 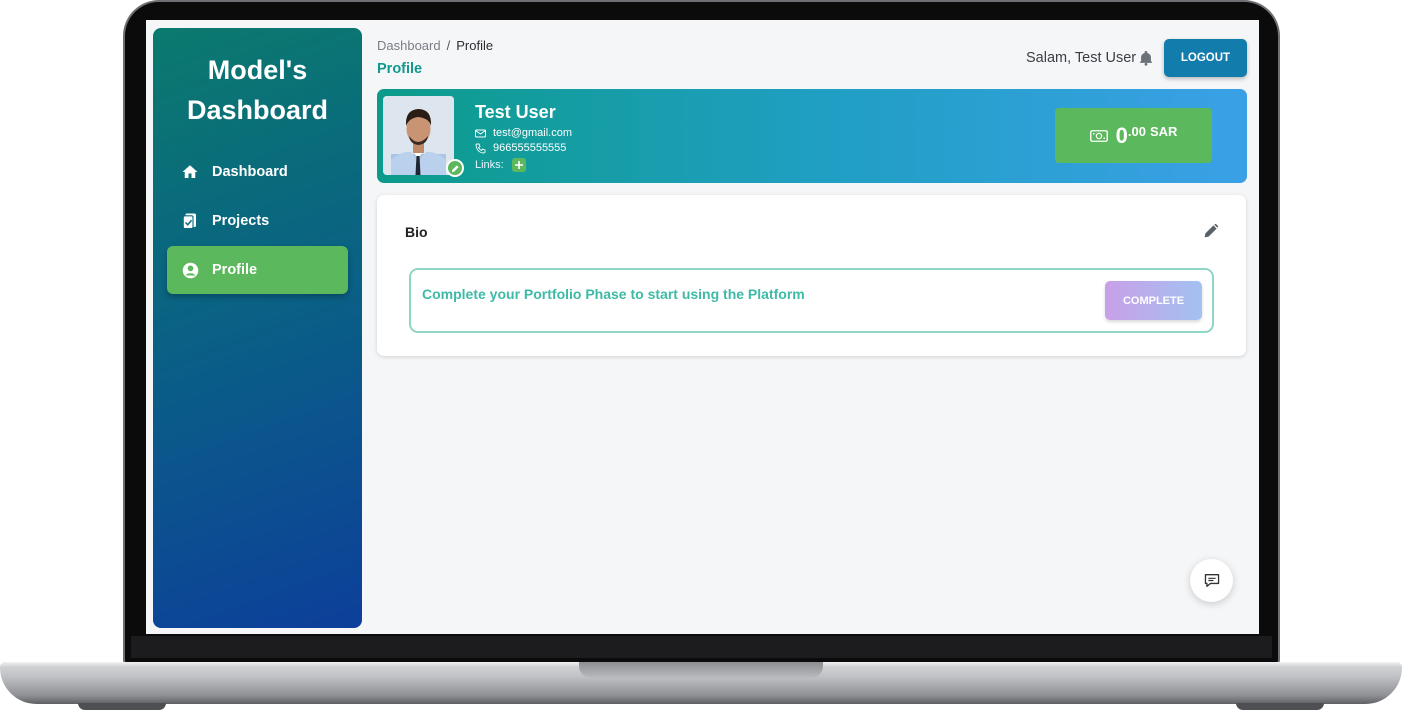 I want to click on home-icon, so click(x=190, y=172).